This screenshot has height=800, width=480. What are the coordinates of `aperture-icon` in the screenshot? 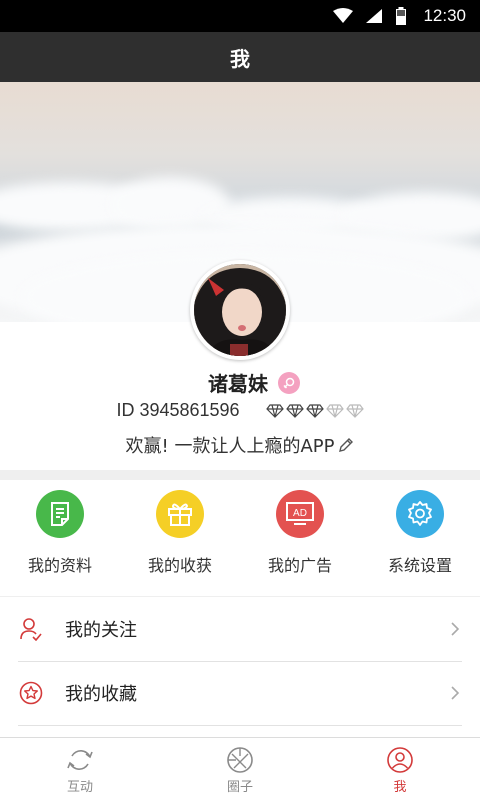 It's located at (240, 760).